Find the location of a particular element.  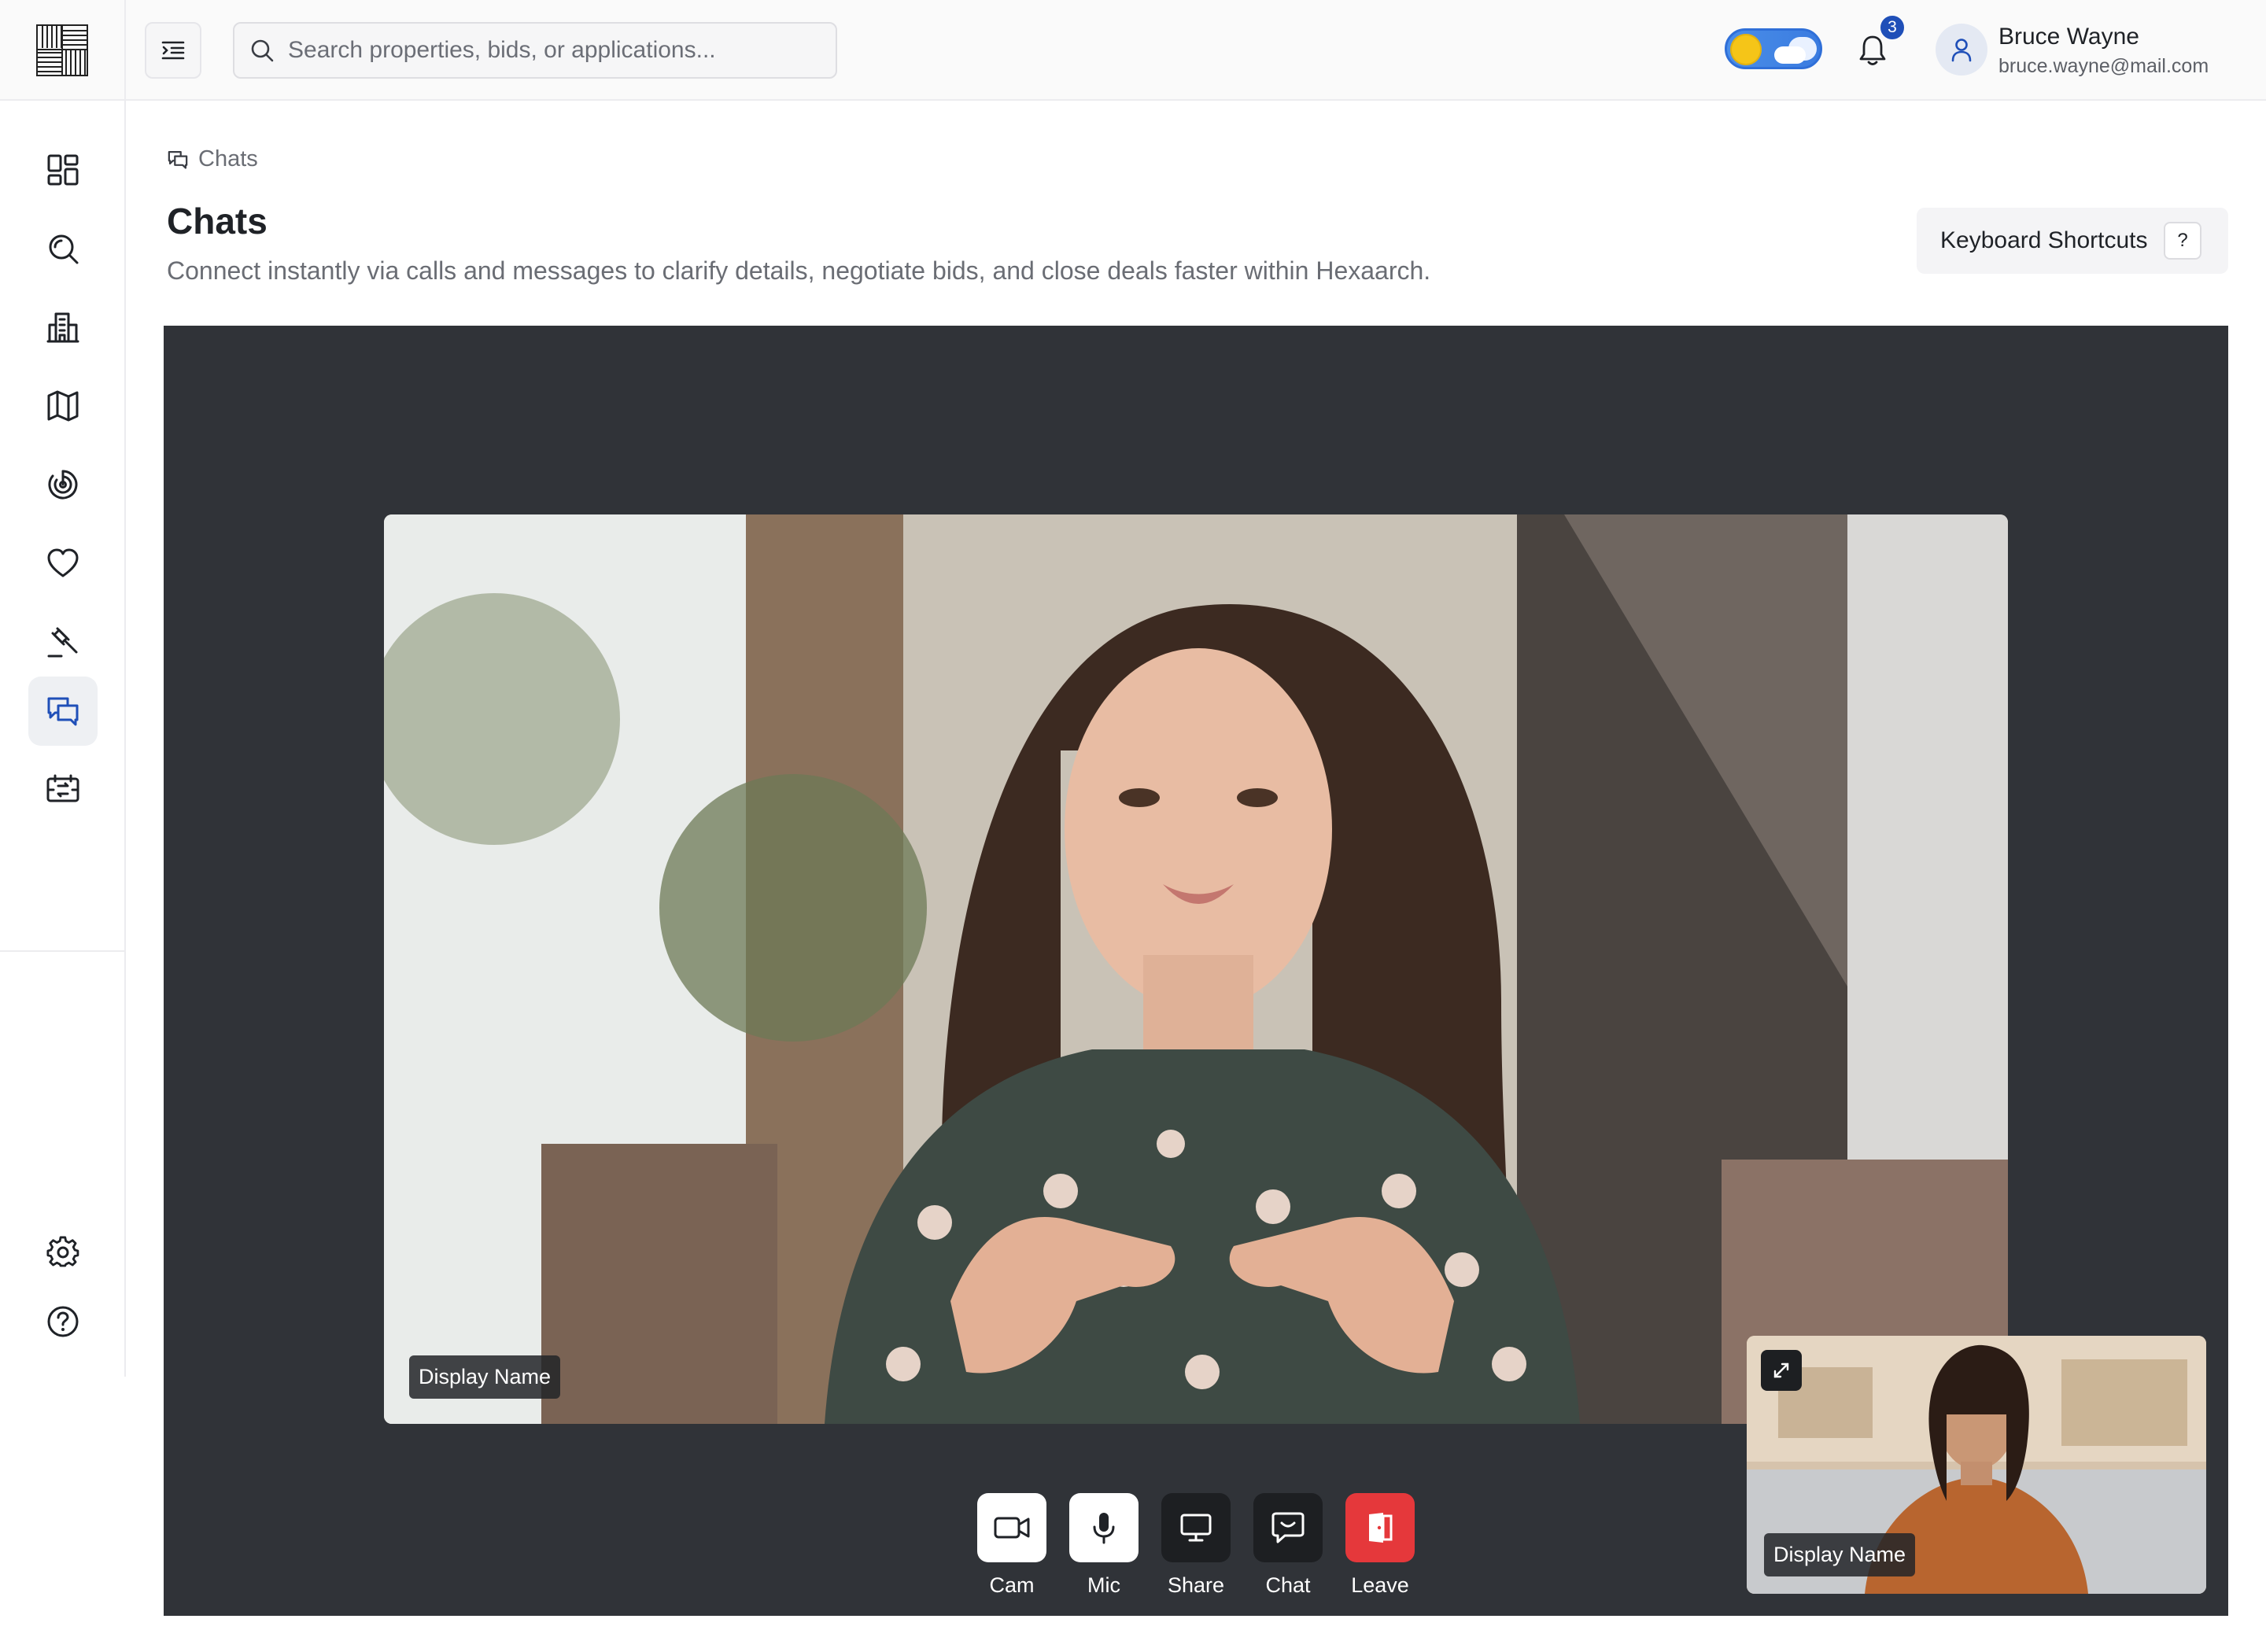

app-logo is located at coordinates (63, 50).